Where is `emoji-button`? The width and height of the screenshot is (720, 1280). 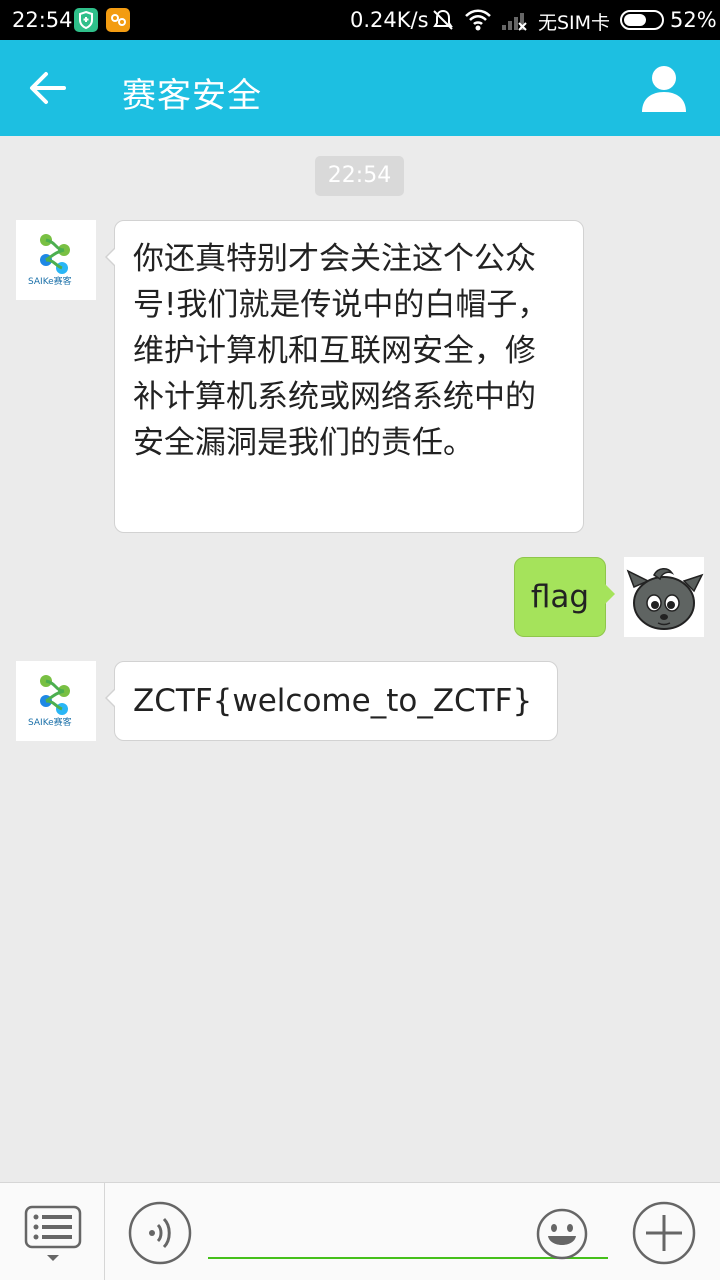 emoji-button is located at coordinates (562, 1234).